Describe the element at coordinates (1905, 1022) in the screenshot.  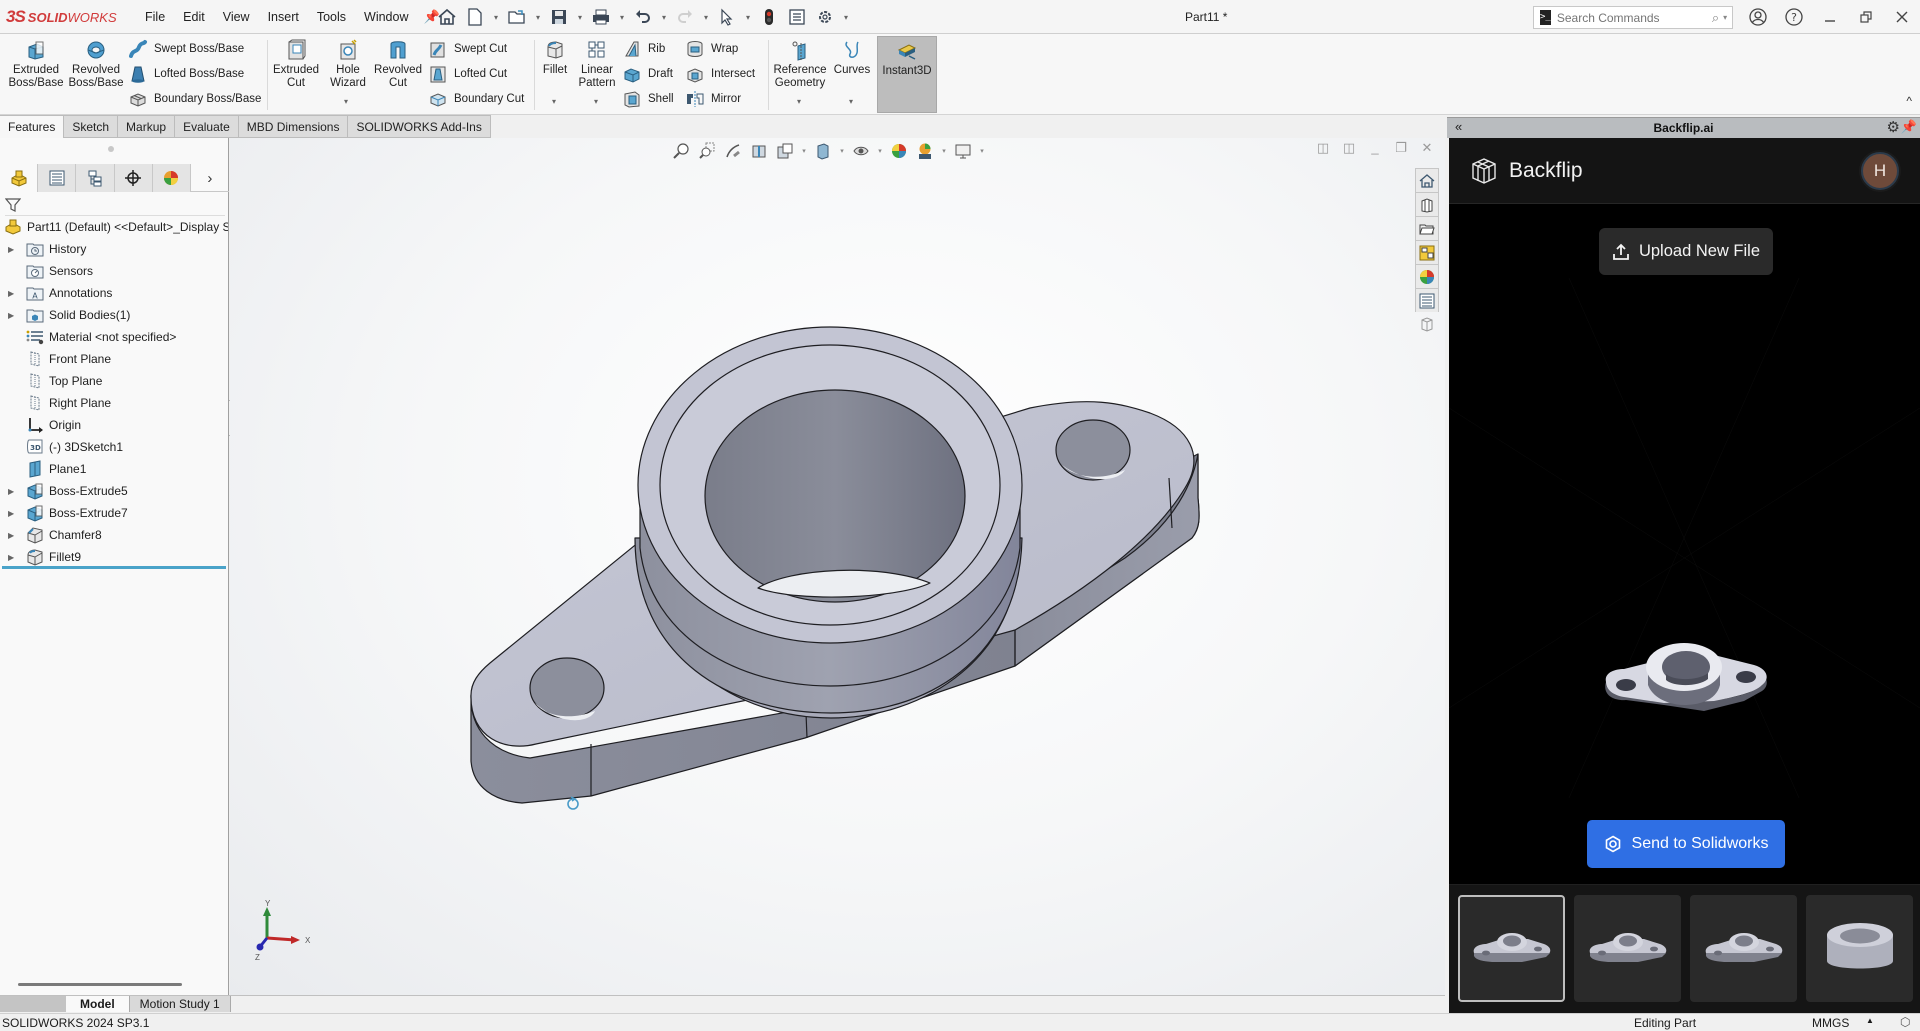
I see `rebuild-status-icon: ⬡` at that location.